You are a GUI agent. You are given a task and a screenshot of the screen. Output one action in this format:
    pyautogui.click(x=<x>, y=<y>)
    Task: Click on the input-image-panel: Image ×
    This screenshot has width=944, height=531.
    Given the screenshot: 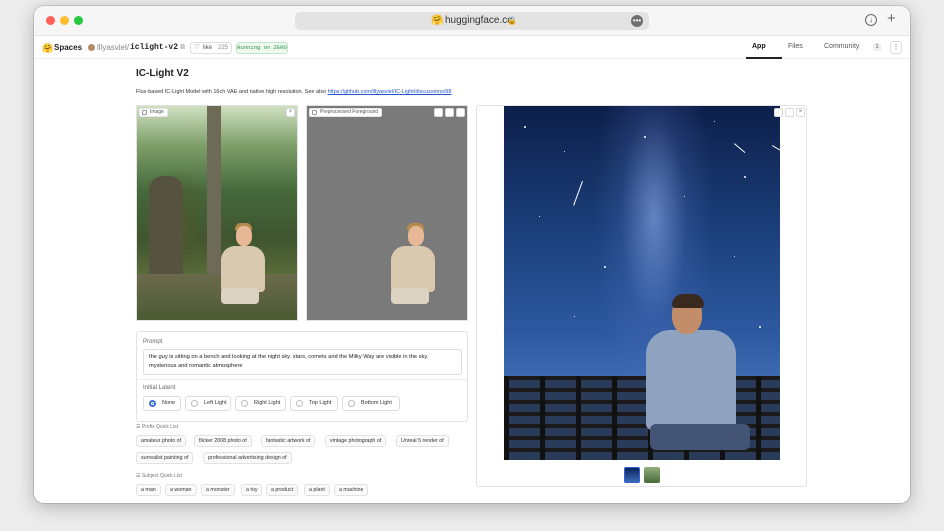 What is the action you would take?
    pyautogui.click(x=217, y=213)
    